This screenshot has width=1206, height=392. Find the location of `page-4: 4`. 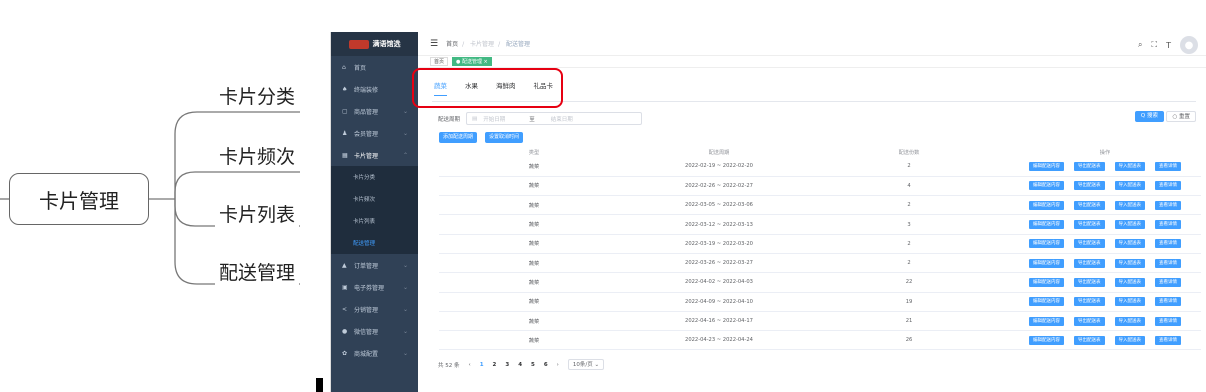

page-4: 4 is located at coordinates (520, 365).